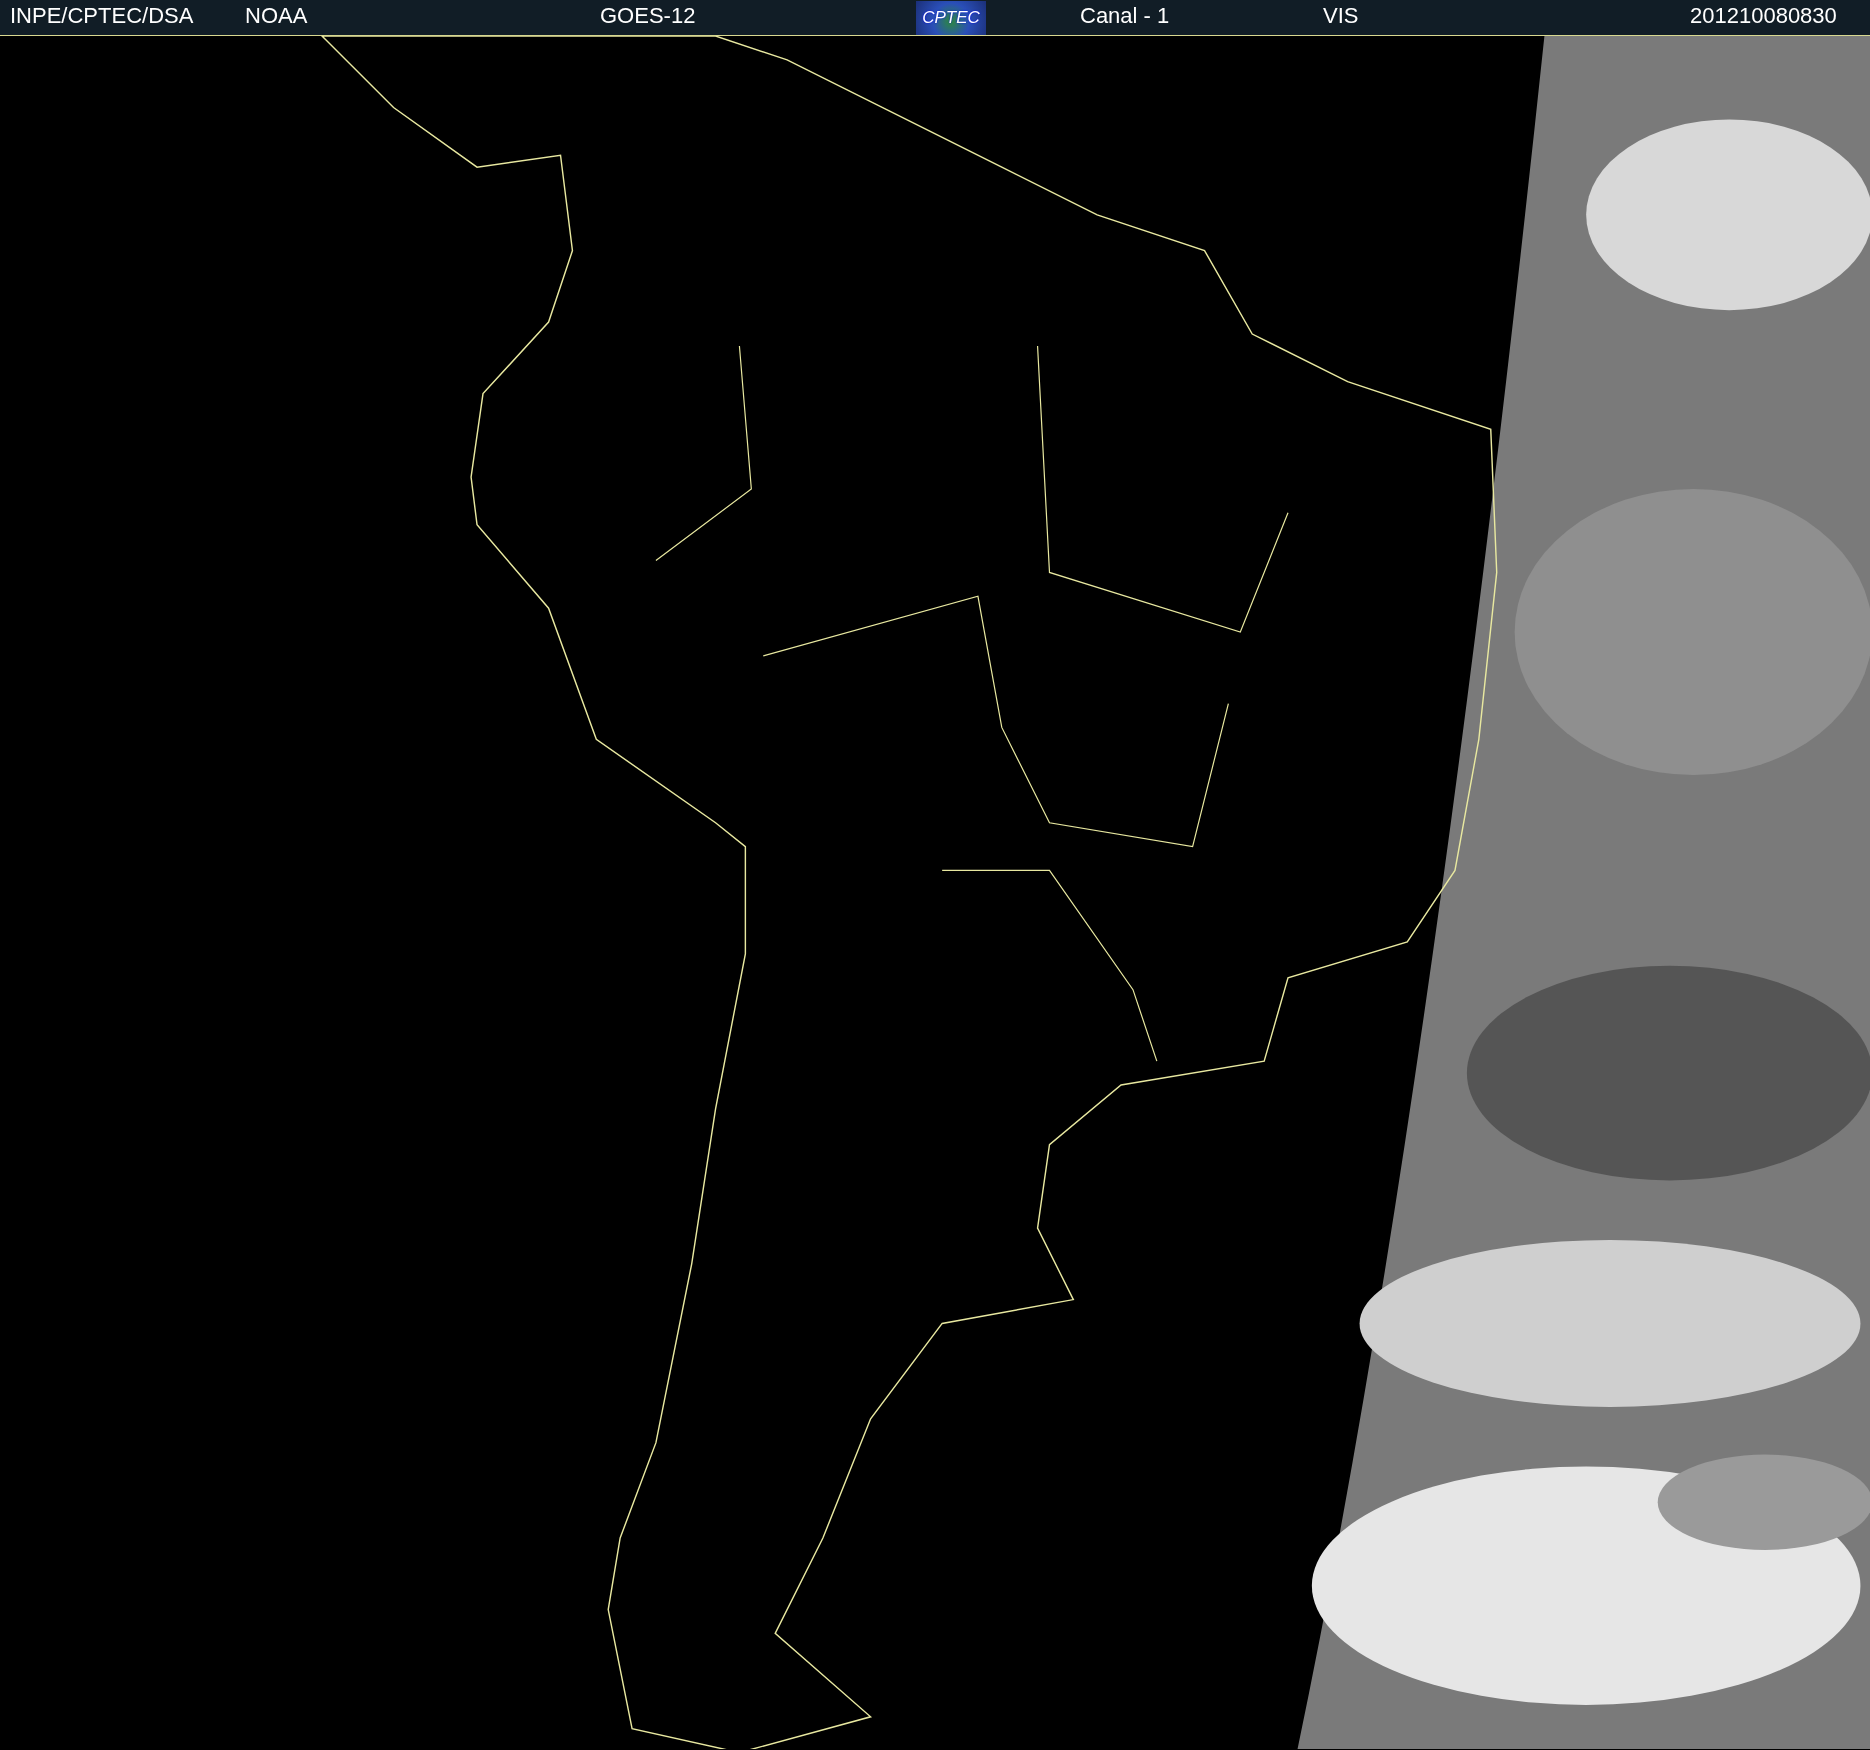 The image size is (1870, 1750). I want to click on header-label: INPE/CPTEC/DSA, so click(102, 15).